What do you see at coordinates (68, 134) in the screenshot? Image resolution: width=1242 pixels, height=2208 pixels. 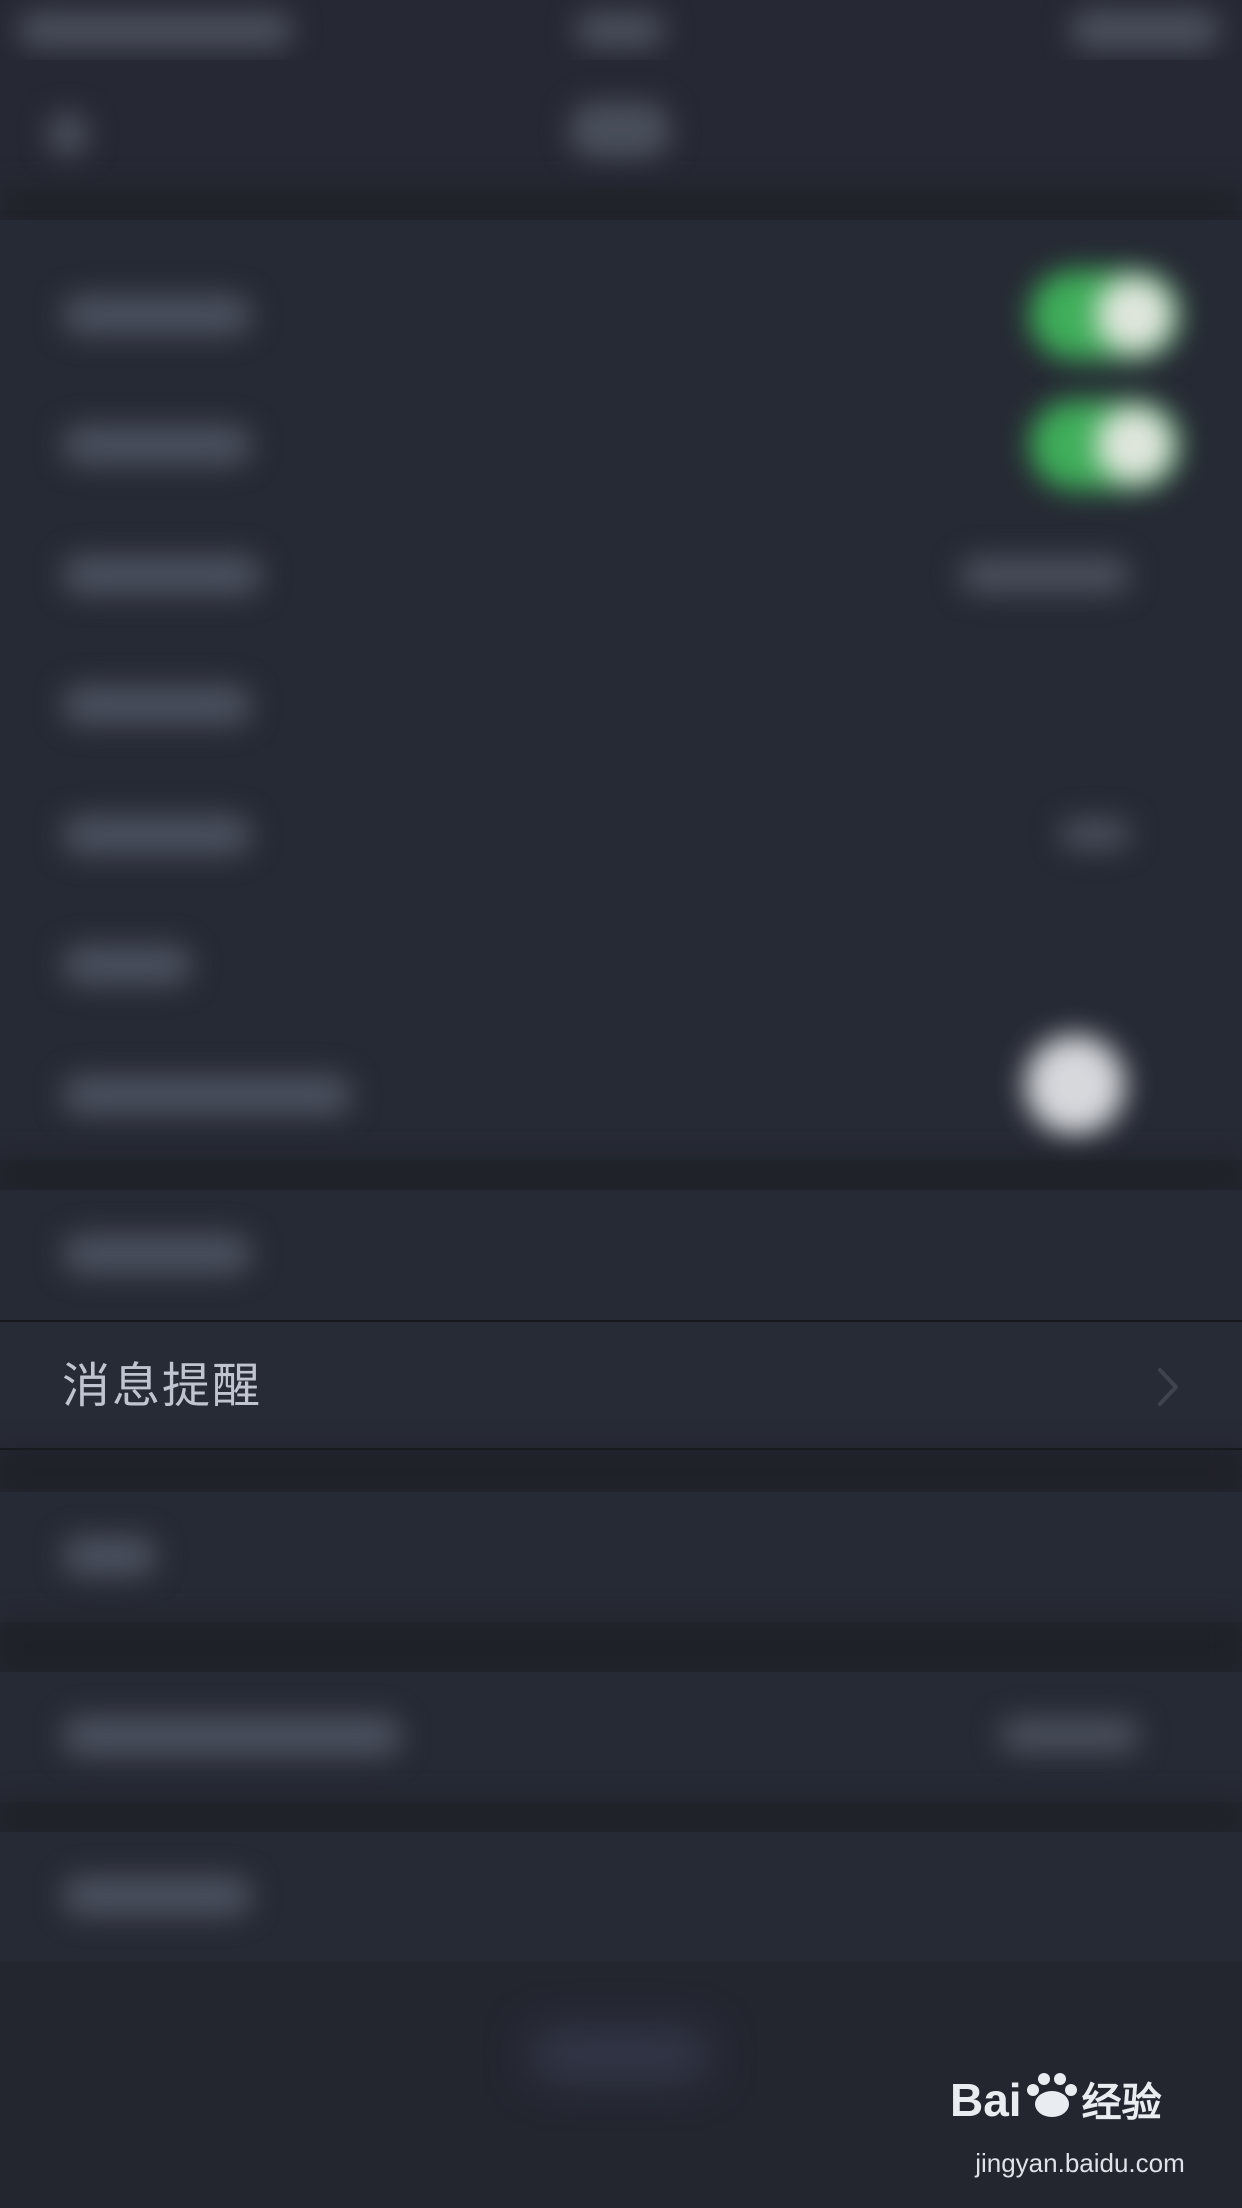 I see `back-icon` at bounding box center [68, 134].